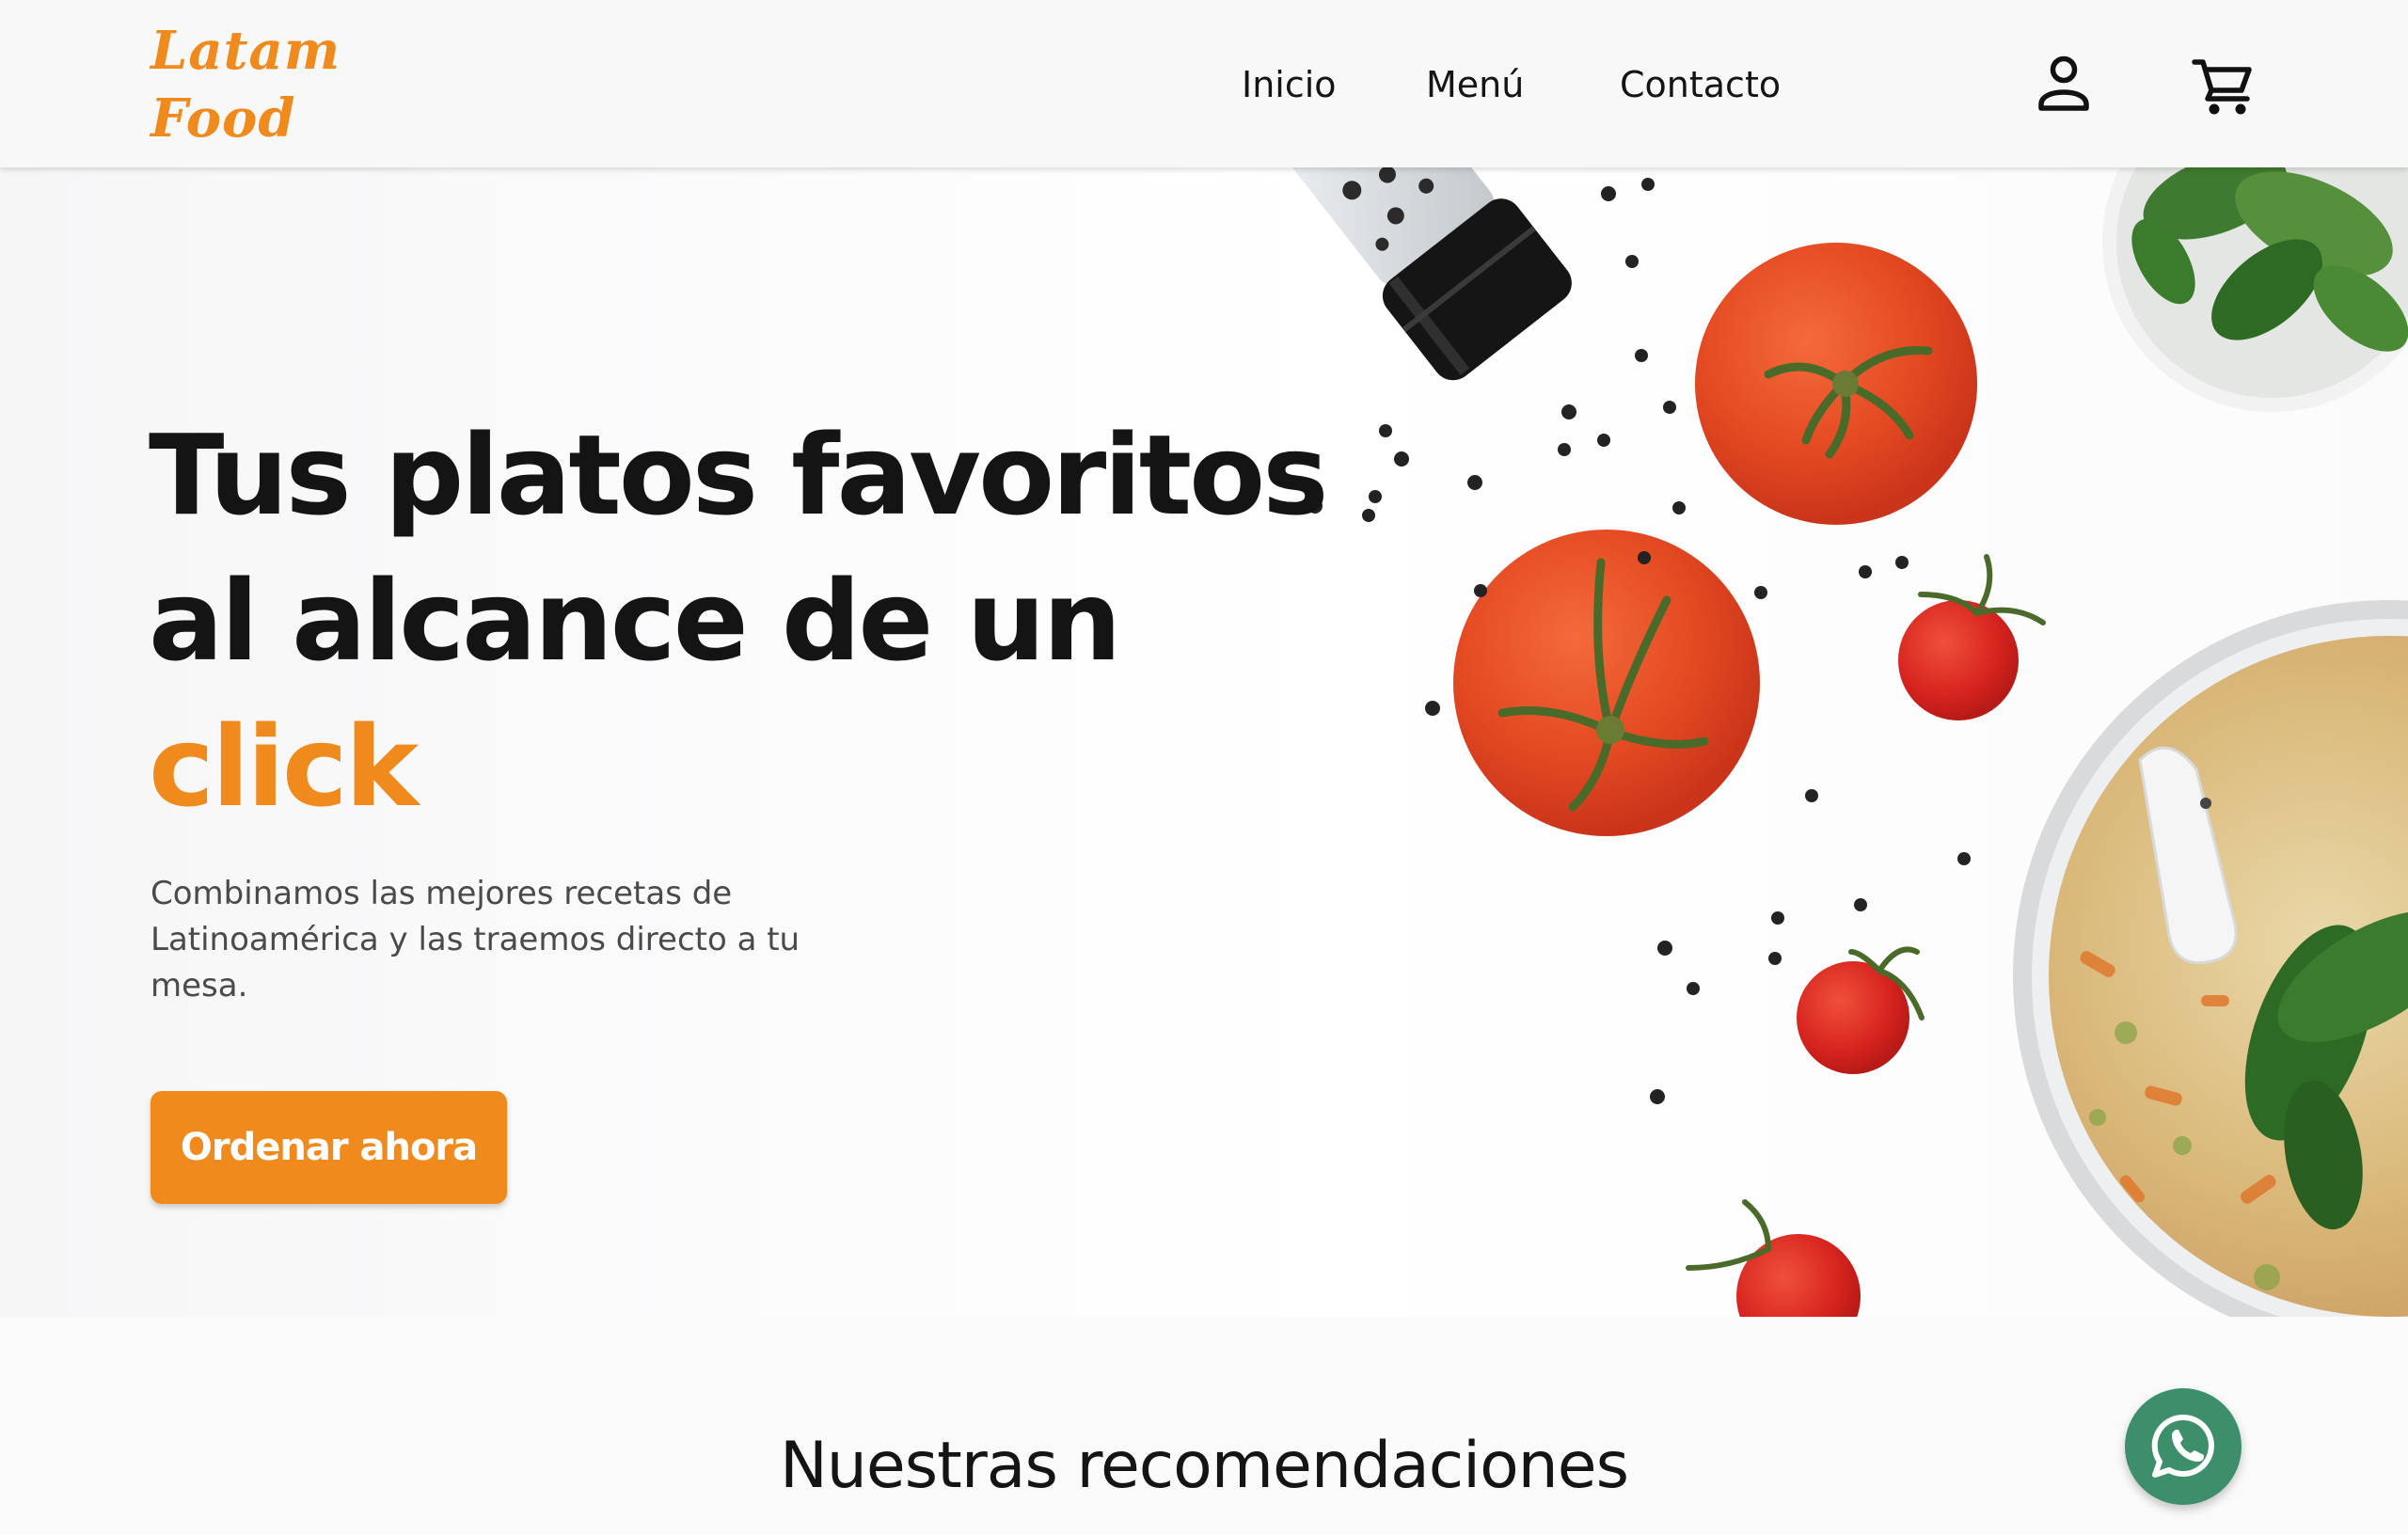  What do you see at coordinates (284, 766) in the screenshot?
I see `hero-title-accent: click` at bounding box center [284, 766].